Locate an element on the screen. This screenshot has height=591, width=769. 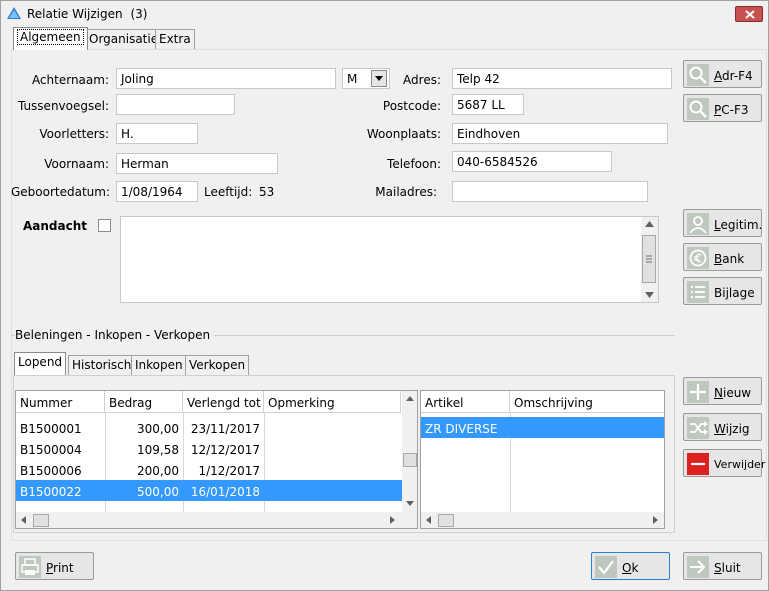
subtab-lopend: Lopend is located at coordinates (40, 363).